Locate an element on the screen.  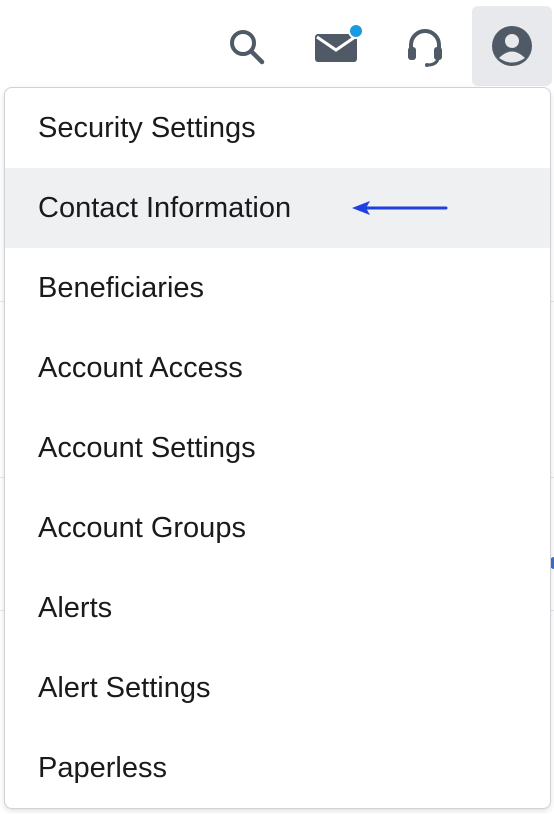
menu-item-security-settings: Security Settings is located at coordinates (277, 128).